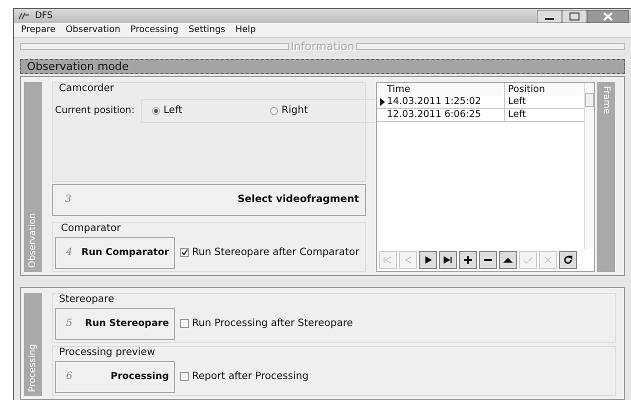 This screenshot has width=631, height=400. What do you see at coordinates (206, 29) in the screenshot?
I see `menu-item: Settings` at bounding box center [206, 29].